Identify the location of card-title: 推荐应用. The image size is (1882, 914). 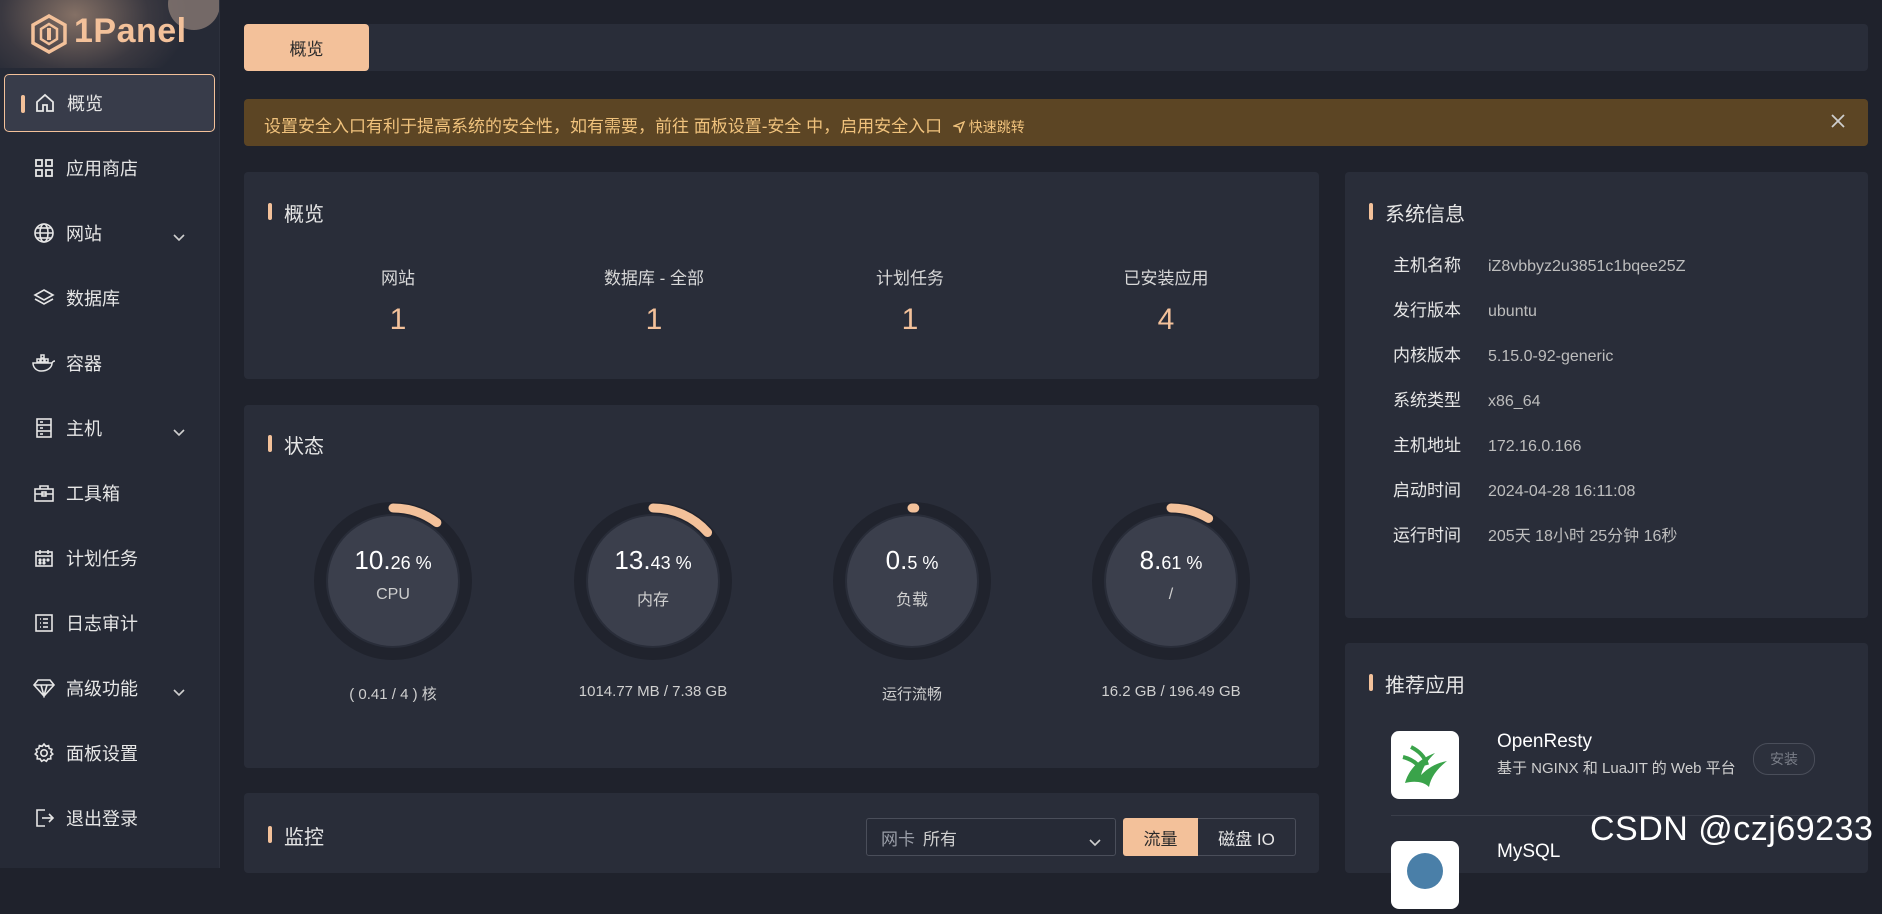
(1420, 683).